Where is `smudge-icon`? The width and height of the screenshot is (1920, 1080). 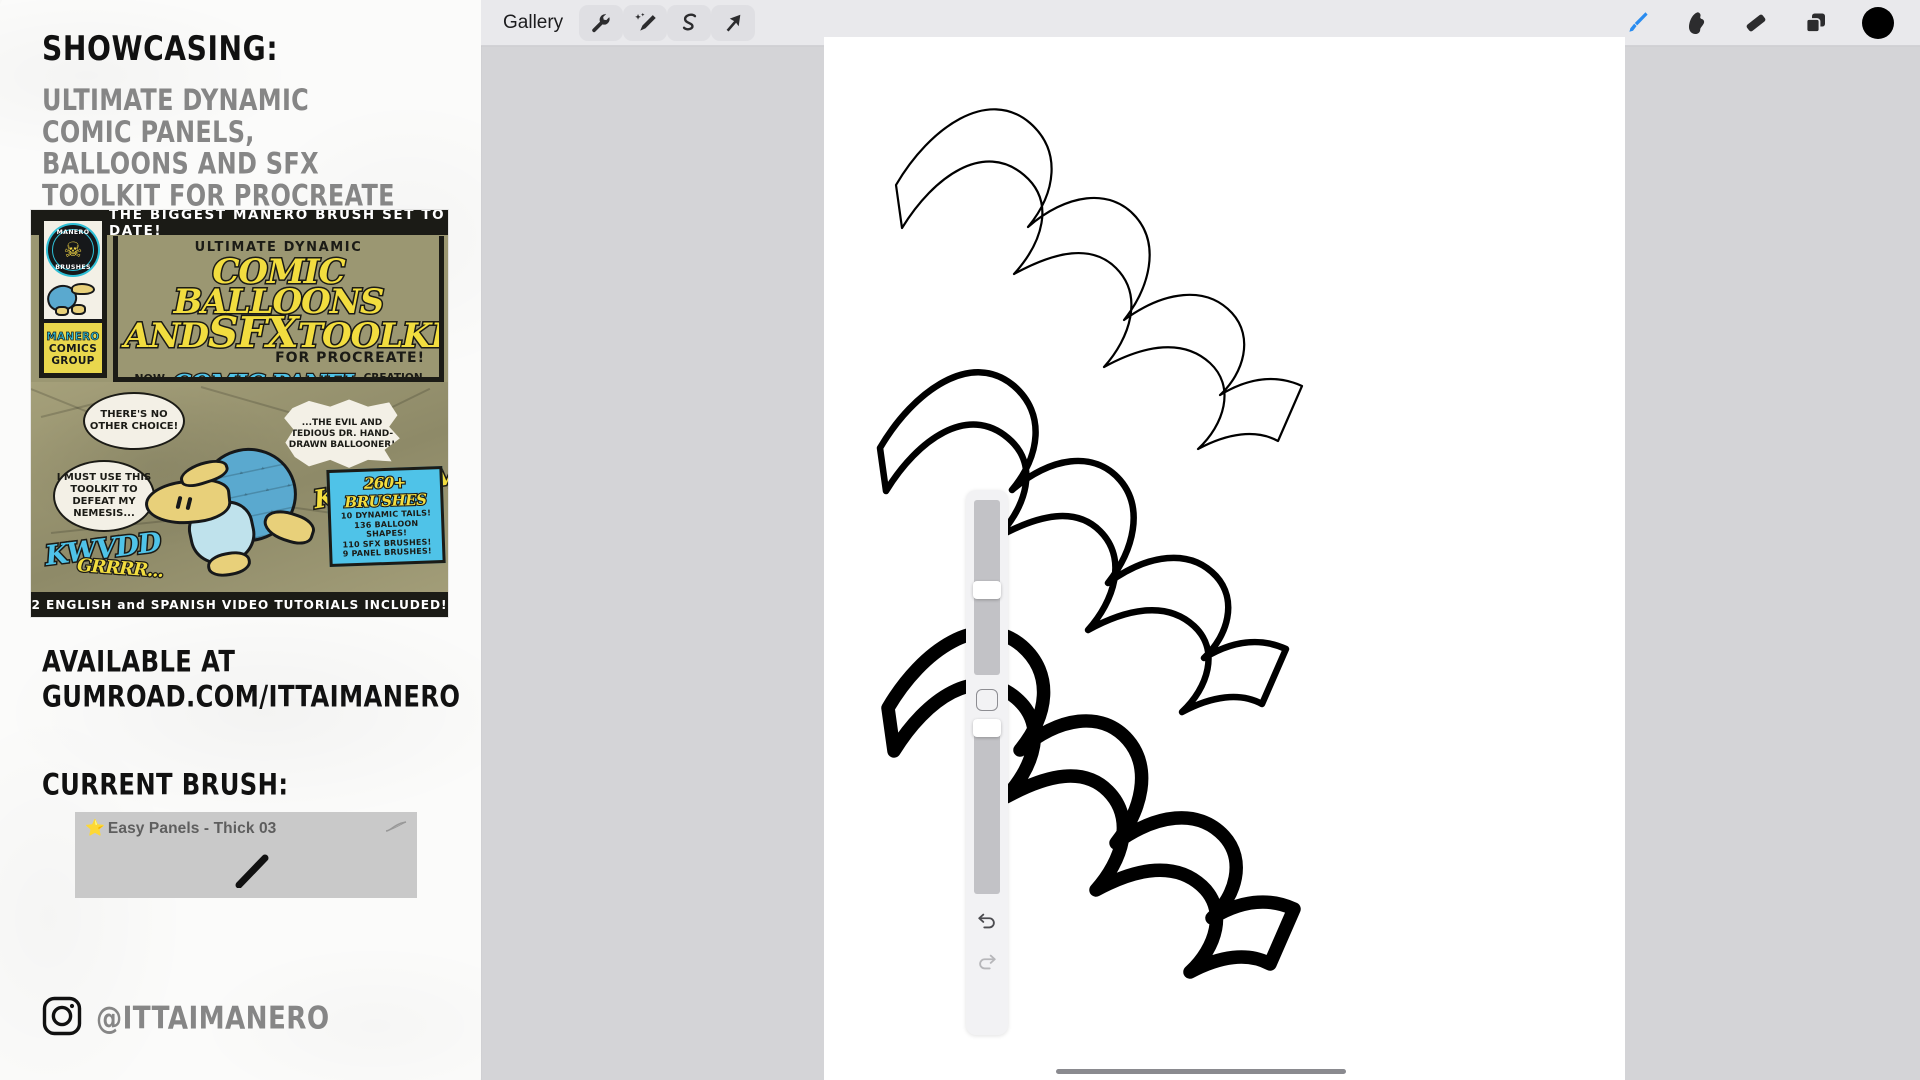 smudge-icon is located at coordinates (1696, 23).